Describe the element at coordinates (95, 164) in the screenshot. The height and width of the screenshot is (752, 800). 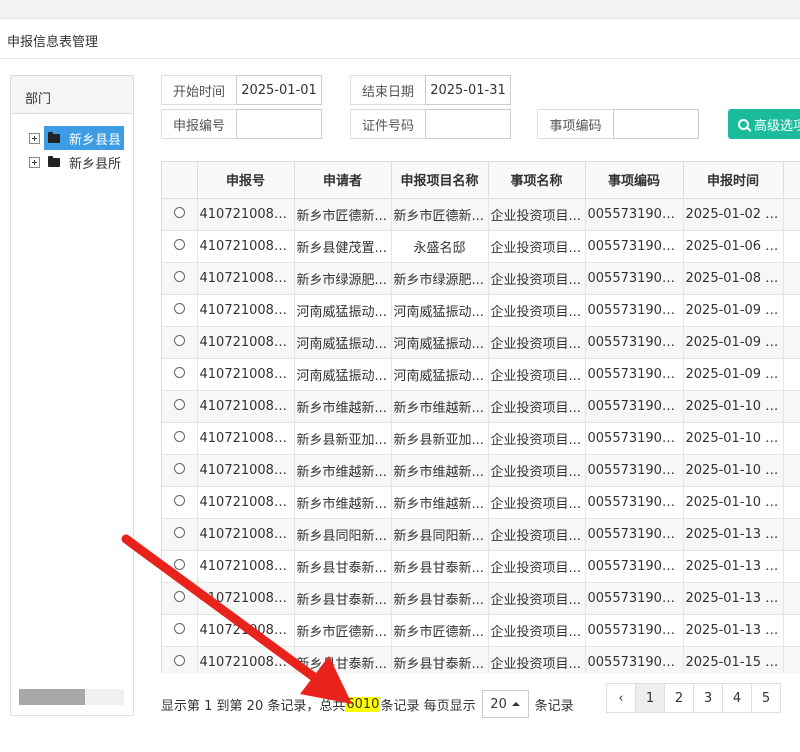
I see `tree-node-label: 新乡县所` at that location.